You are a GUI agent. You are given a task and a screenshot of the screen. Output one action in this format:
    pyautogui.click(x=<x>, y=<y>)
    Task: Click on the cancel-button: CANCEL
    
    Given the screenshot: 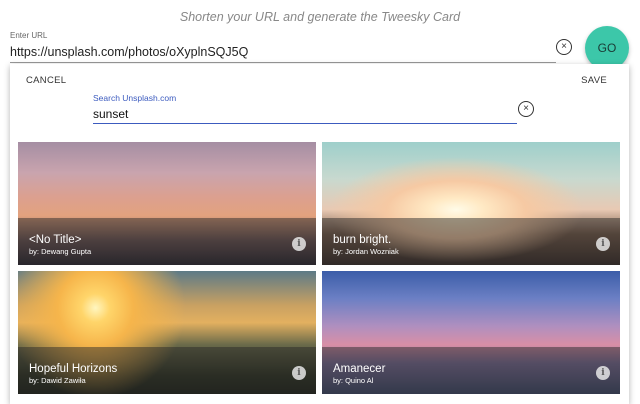 What is the action you would take?
    pyautogui.click(x=46, y=80)
    